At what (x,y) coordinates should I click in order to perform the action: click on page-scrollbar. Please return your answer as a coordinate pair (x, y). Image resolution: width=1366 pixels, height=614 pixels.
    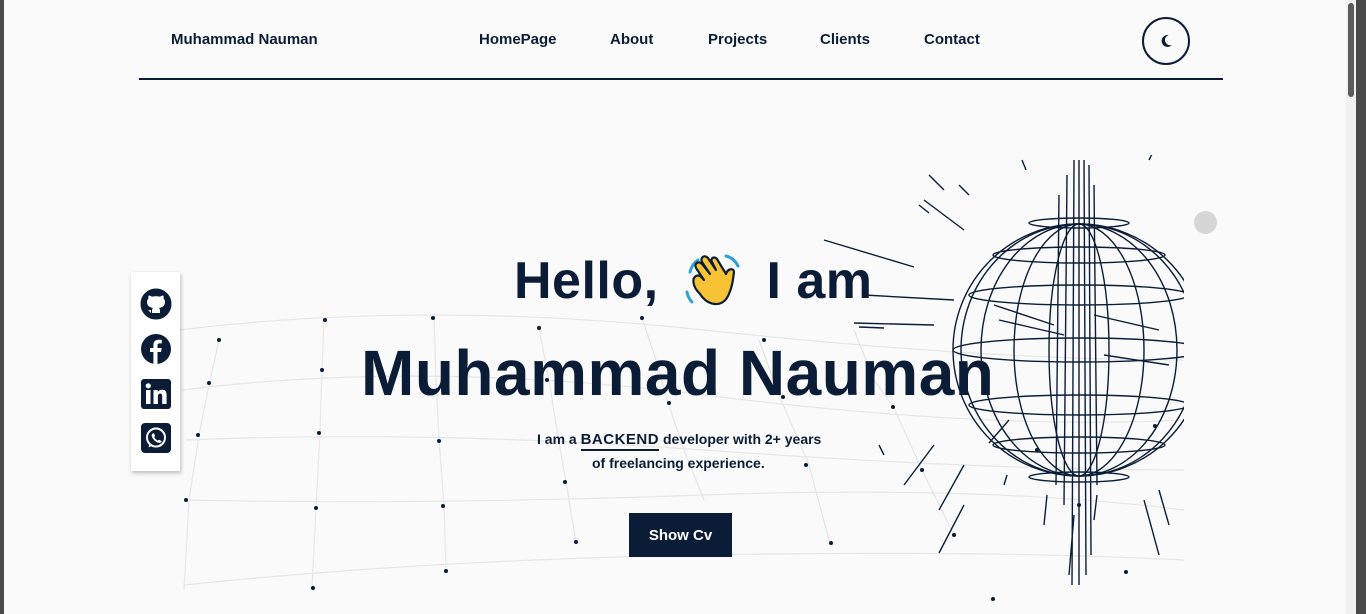
    Looking at the image, I should click on (1351, 307).